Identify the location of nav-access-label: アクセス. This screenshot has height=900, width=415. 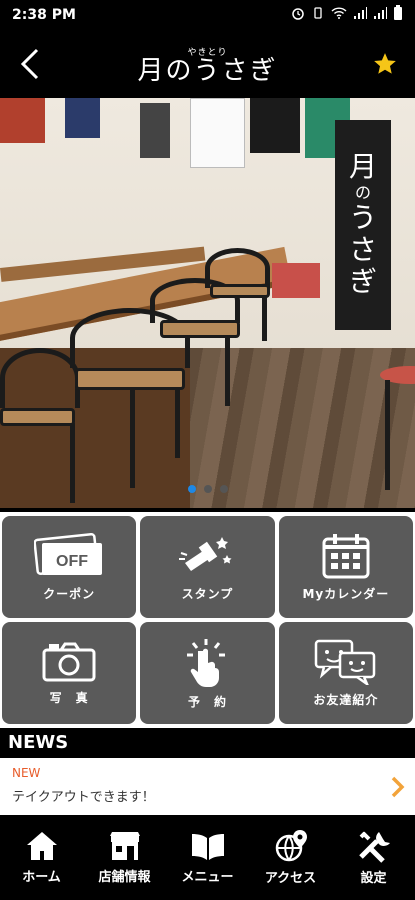
(290, 878).